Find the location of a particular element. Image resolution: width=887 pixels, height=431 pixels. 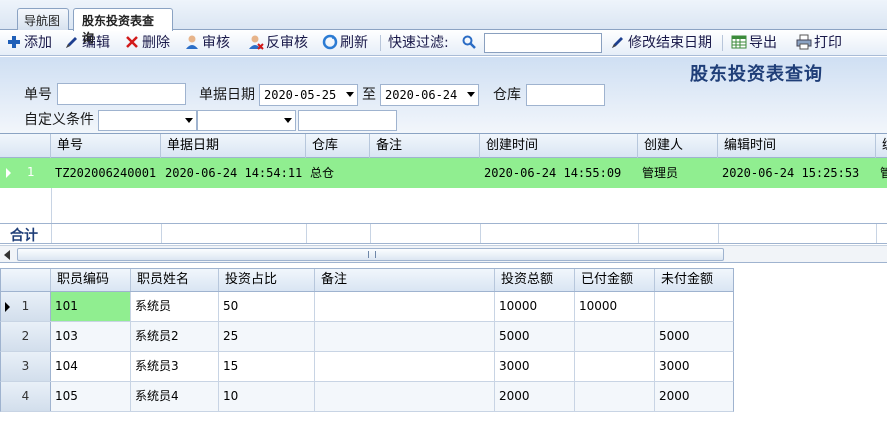

row-indicator: 1 is located at coordinates (25, 173).